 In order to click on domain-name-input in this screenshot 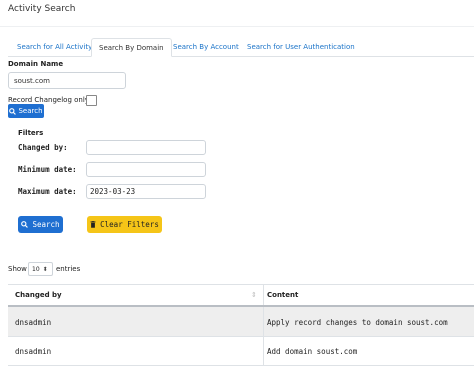, I will do `click(67, 80)`.